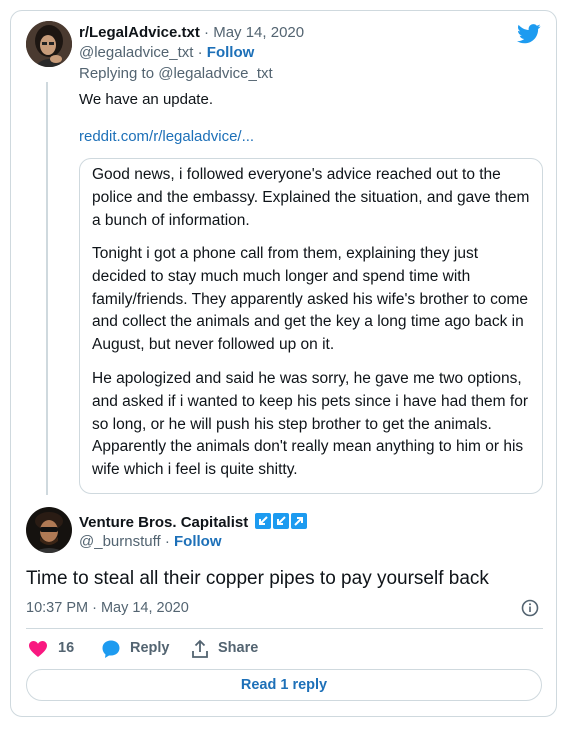 The width and height of the screenshot is (569, 729). What do you see at coordinates (146, 99) in the screenshot?
I see `tweet-text: We have an update.` at bounding box center [146, 99].